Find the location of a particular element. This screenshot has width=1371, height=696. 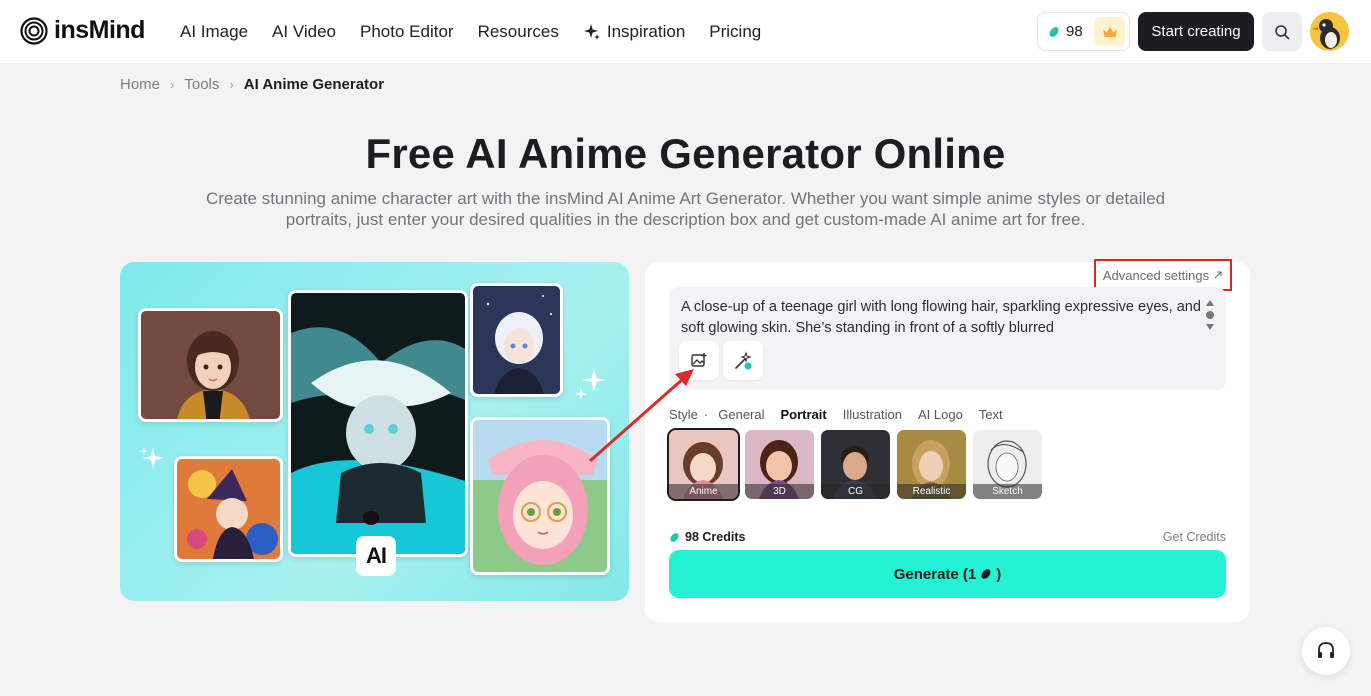

crown-icon is located at coordinates (1109, 31).